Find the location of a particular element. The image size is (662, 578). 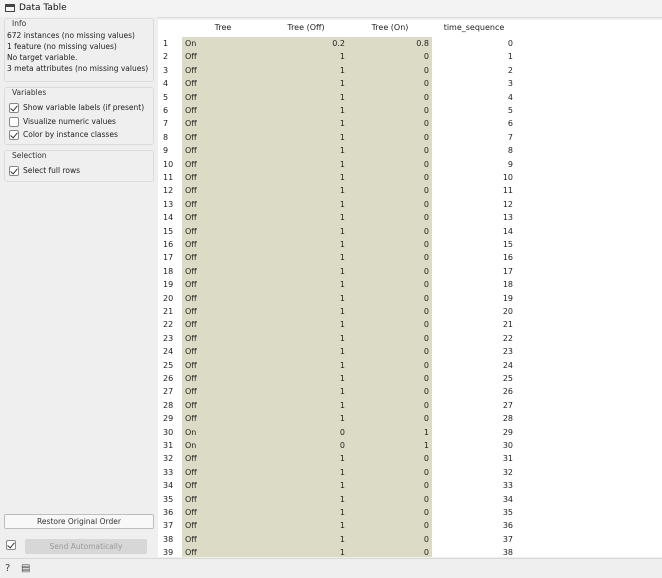

cell-time-sequence: 11 is located at coordinates (474, 191).